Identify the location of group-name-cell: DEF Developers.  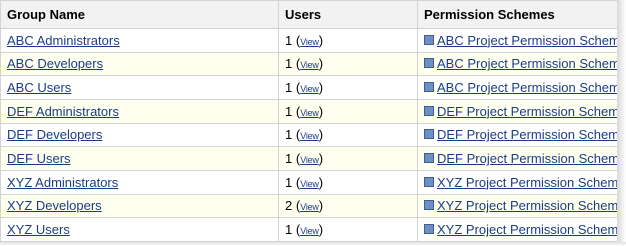
(139, 135).